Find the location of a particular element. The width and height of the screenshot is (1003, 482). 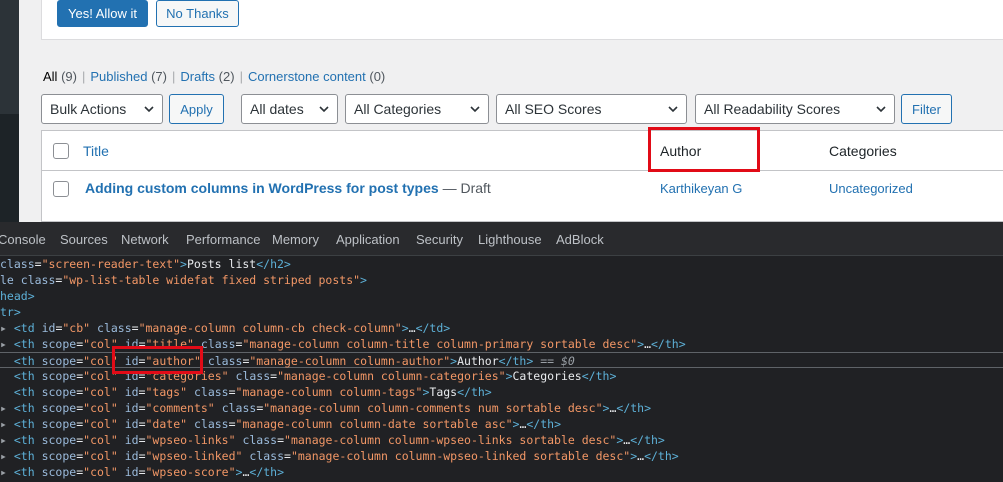

row-checkbox is located at coordinates (61, 189).